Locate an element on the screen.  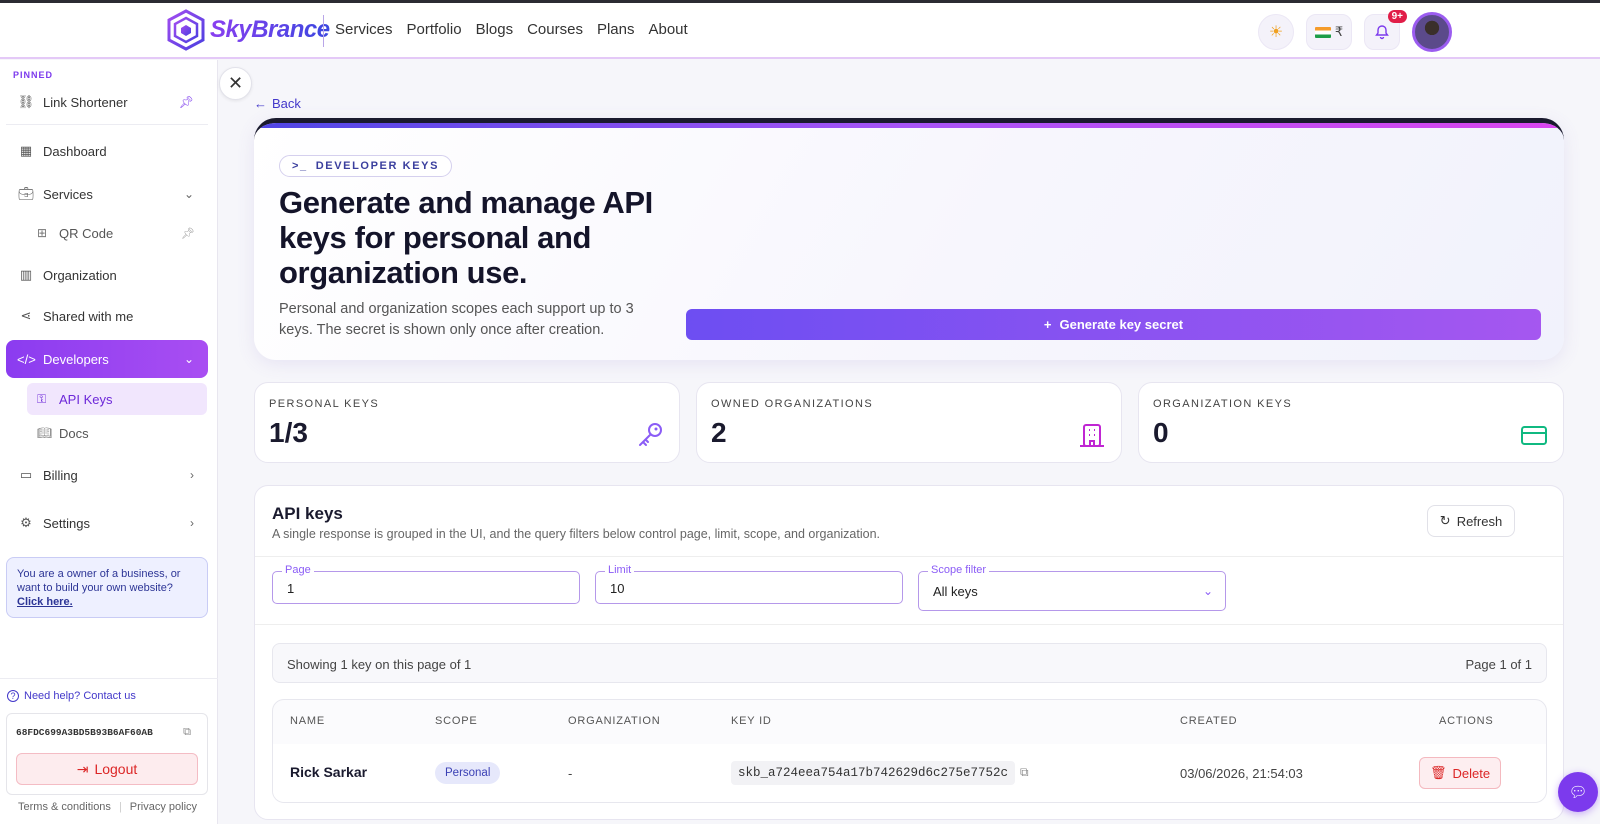
bell-icon is located at coordinates (1382, 32).